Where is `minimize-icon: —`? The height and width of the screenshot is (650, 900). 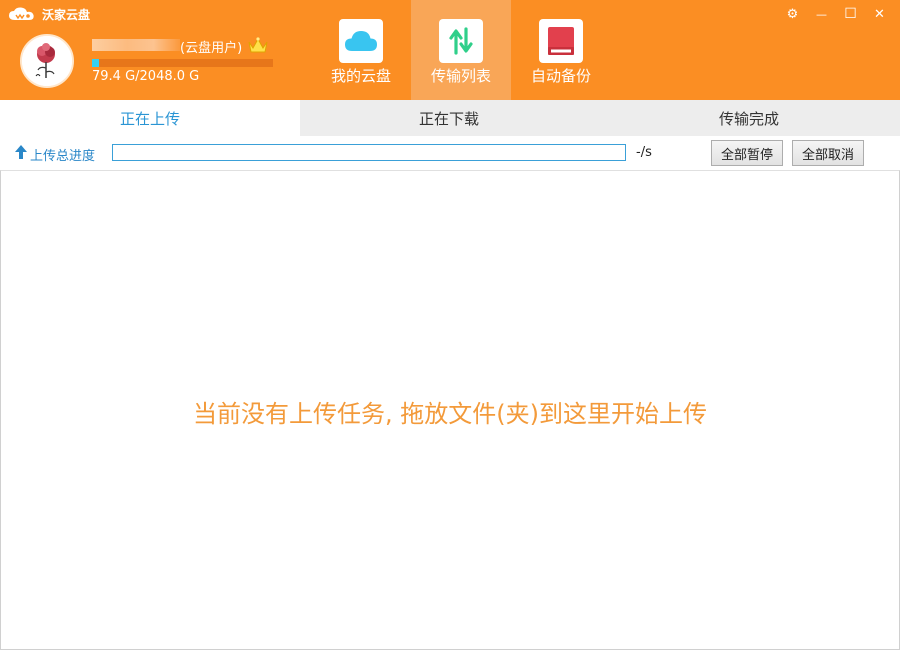
minimize-icon: — is located at coordinates (821, 14).